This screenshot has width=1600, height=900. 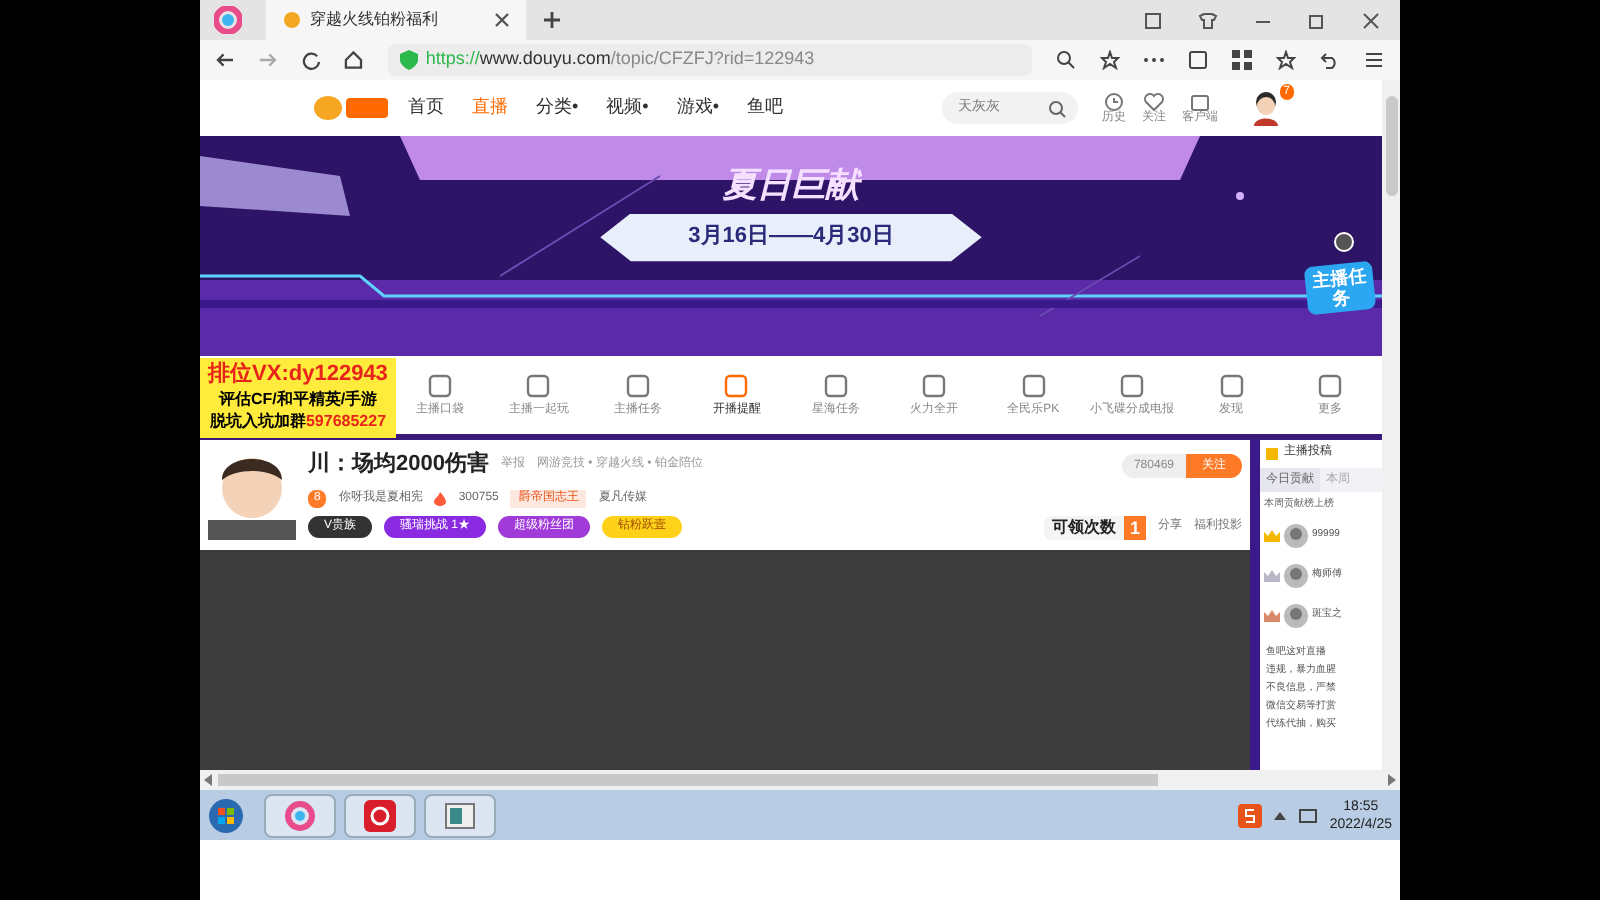 What do you see at coordinates (1391, 780) in the screenshot?
I see `scroll-right-icon` at bounding box center [1391, 780].